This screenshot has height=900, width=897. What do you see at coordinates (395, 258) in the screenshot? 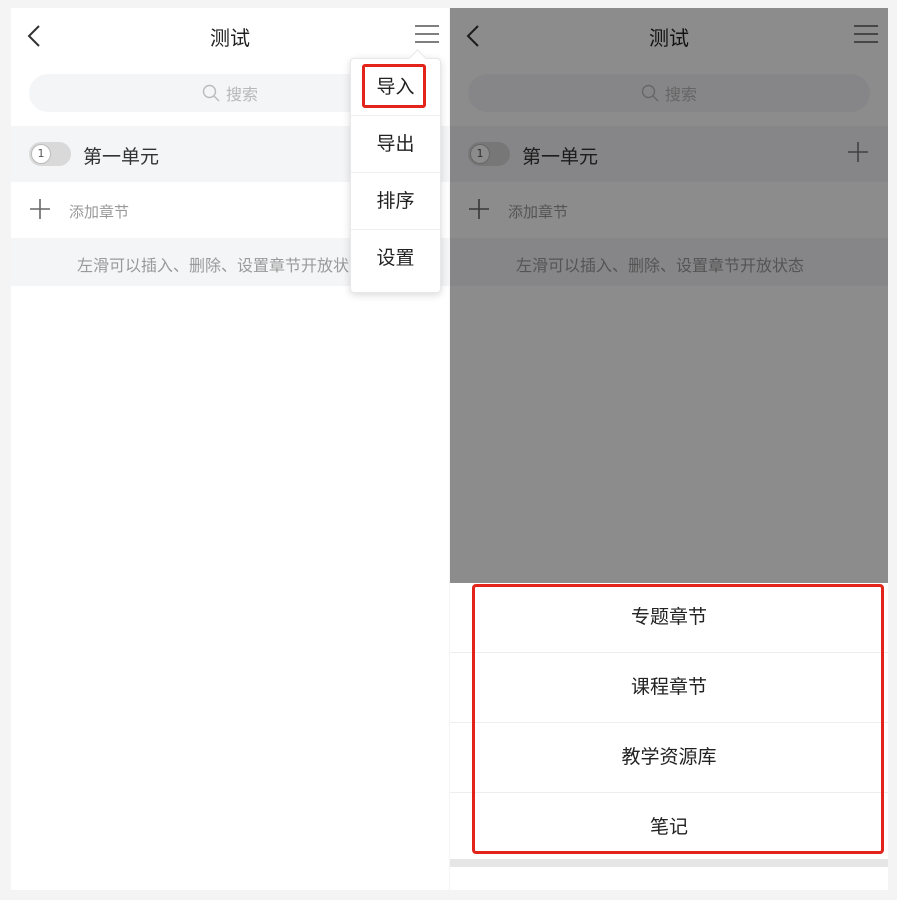
I see `menu-item-settings: 设置` at bounding box center [395, 258].